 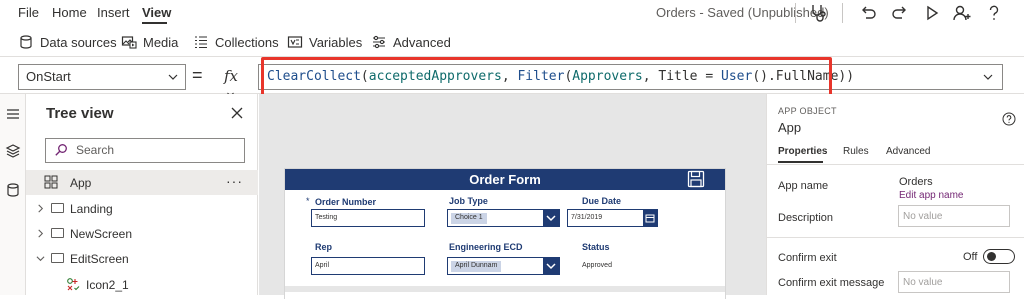 What do you see at coordinates (868, 13) in the screenshot?
I see `undo-icon` at bounding box center [868, 13].